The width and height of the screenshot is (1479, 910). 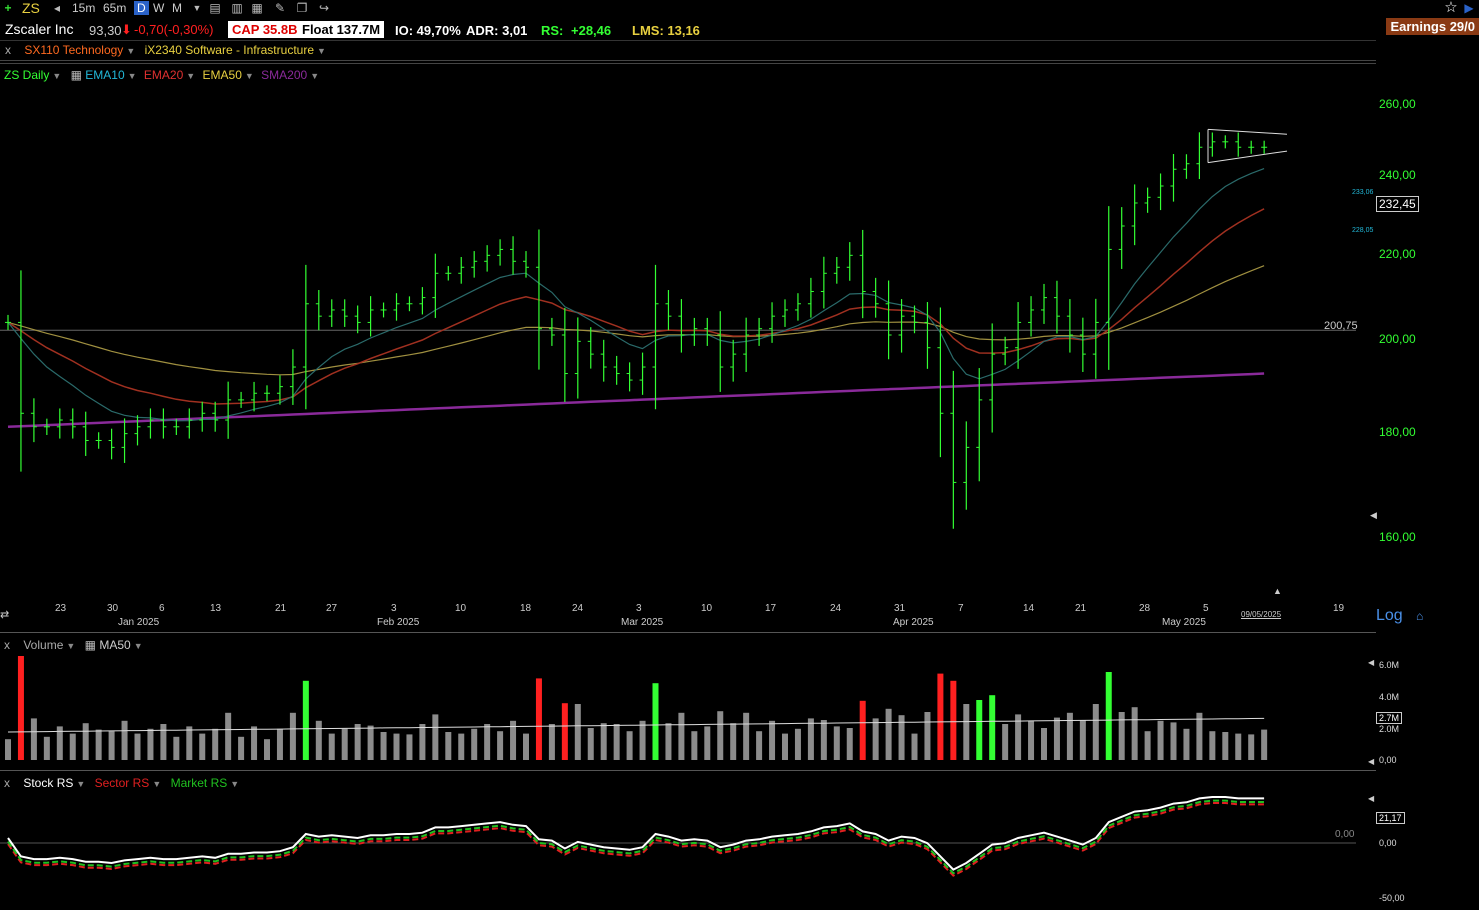 What do you see at coordinates (688, 705) in the screenshot?
I see `volume-chart` at bounding box center [688, 705].